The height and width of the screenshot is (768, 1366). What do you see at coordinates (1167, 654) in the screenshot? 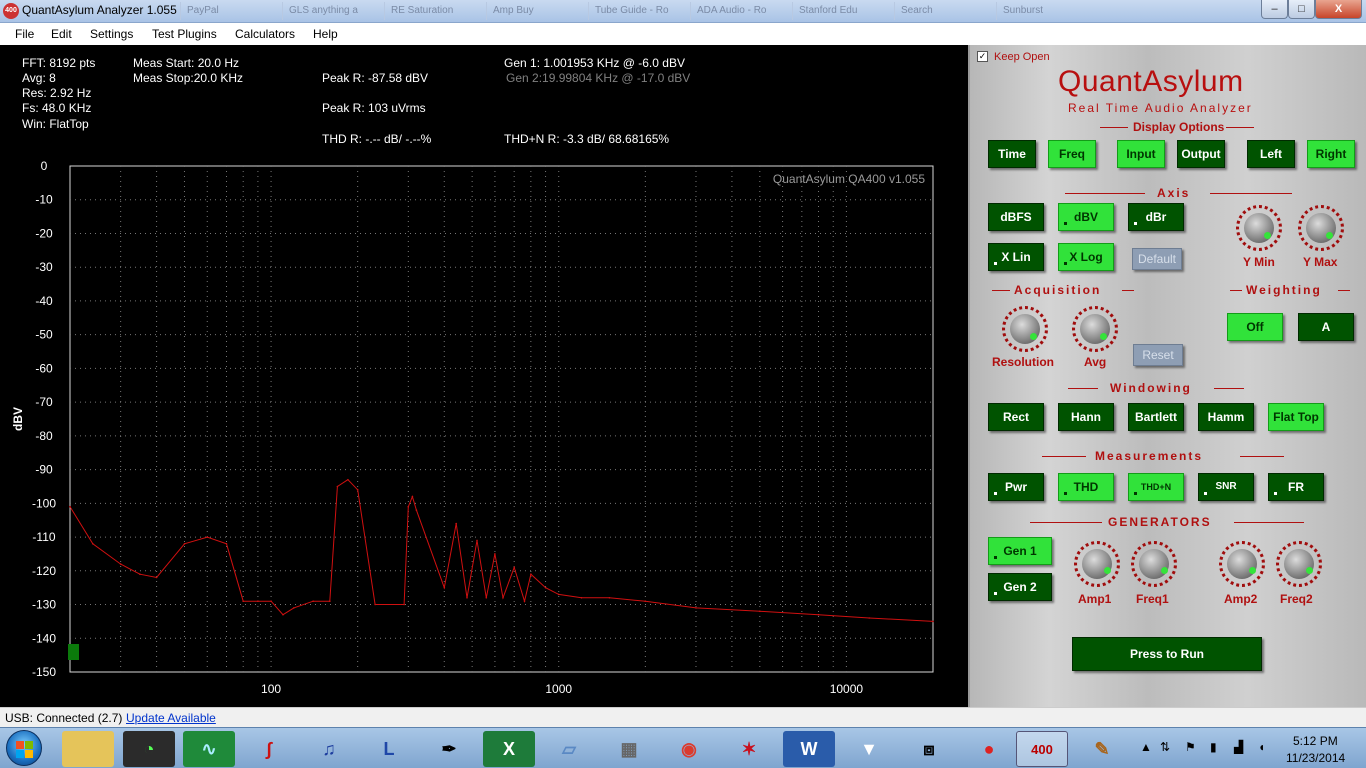
I see `press-to-run-button: Press to Run` at bounding box center [1167, 654].